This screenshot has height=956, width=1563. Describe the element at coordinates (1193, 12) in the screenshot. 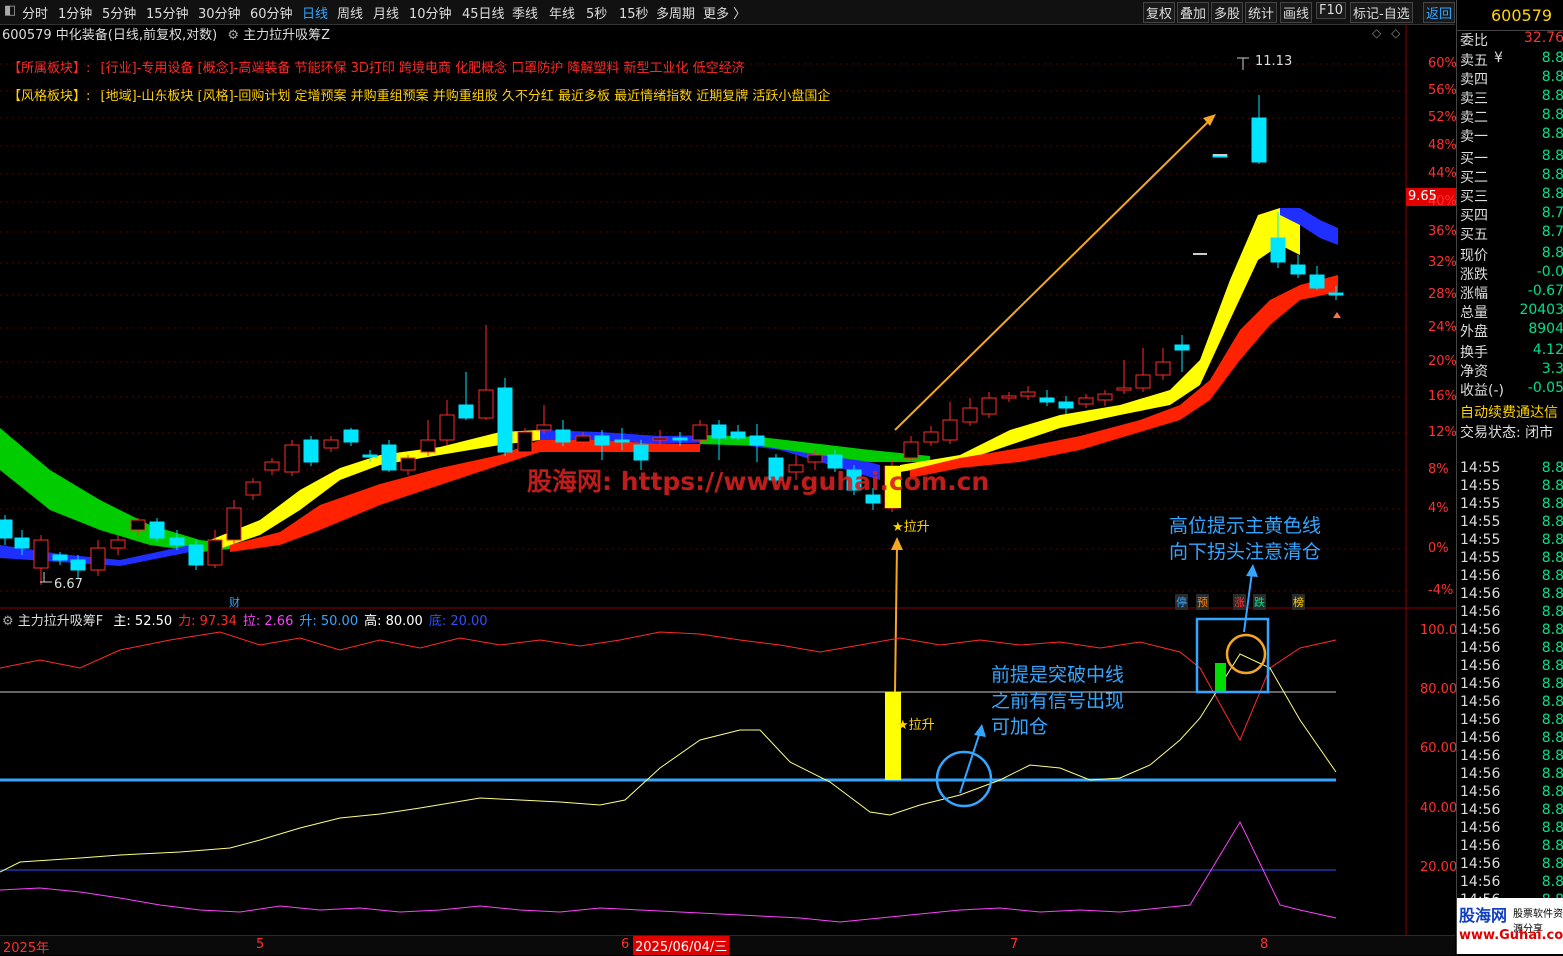

I see `toolbar-button: 叠加` at that location.